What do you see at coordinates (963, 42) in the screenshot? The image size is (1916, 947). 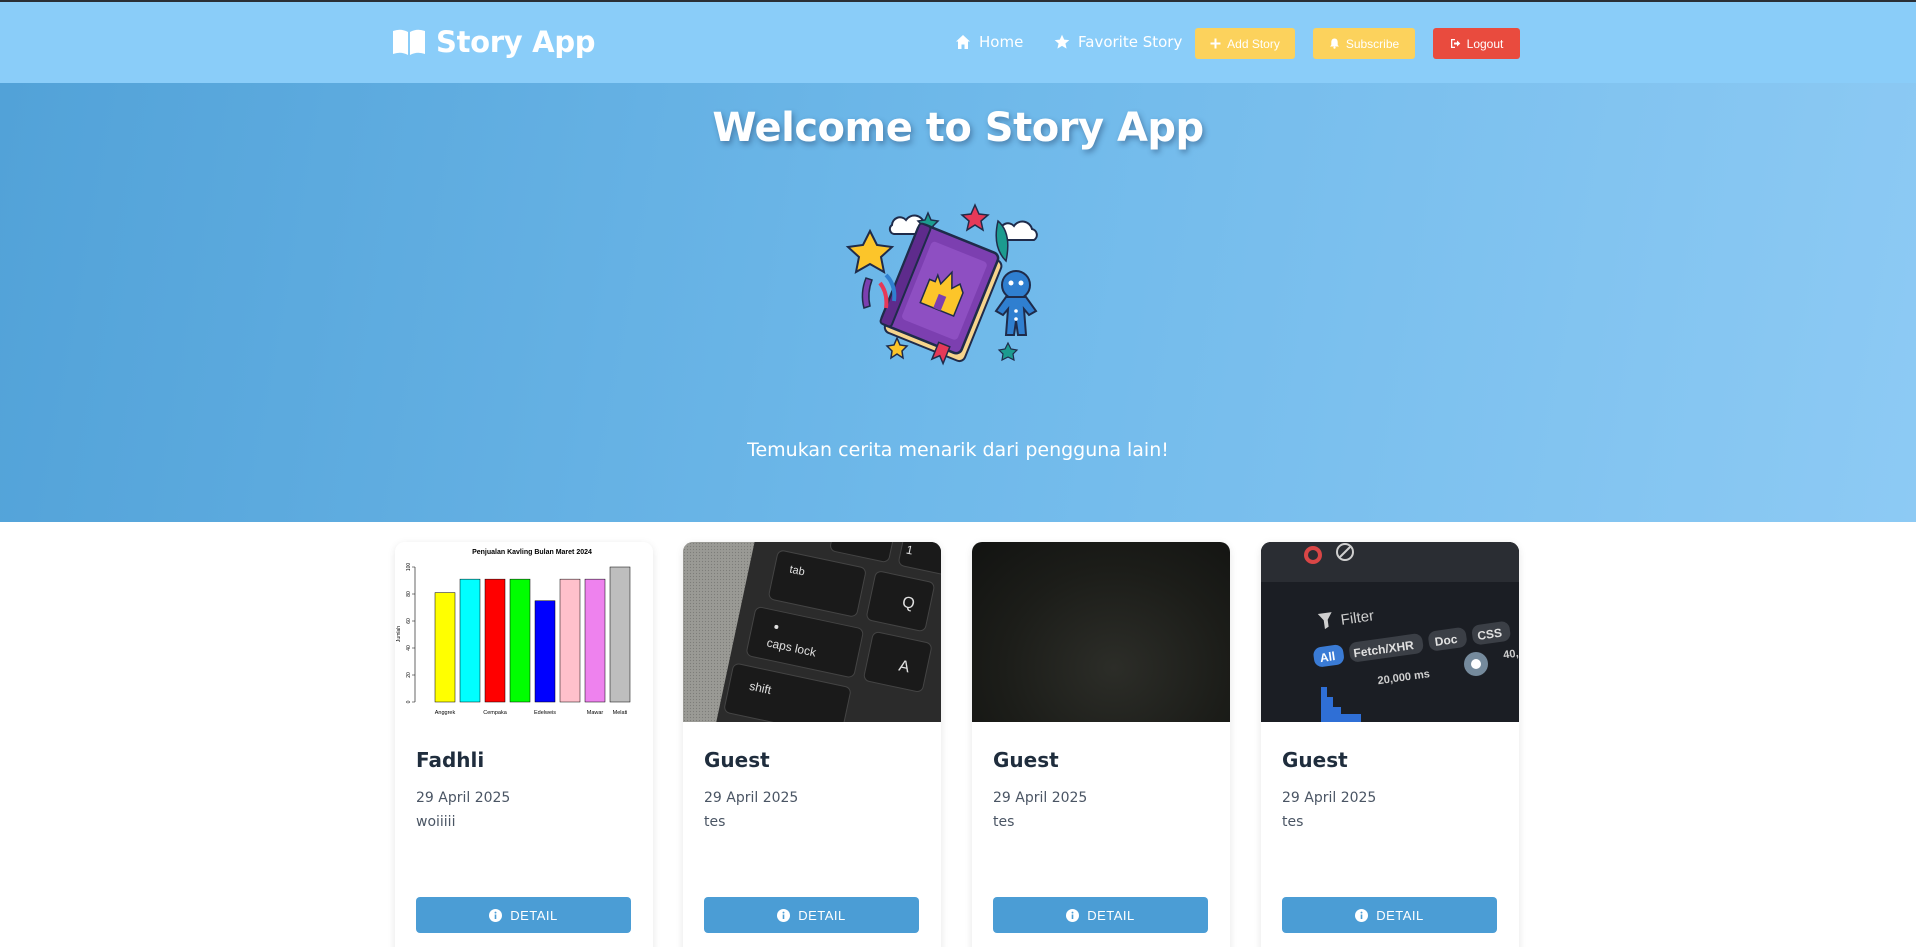 I see `home-icon` at bounding box center [963, 42].